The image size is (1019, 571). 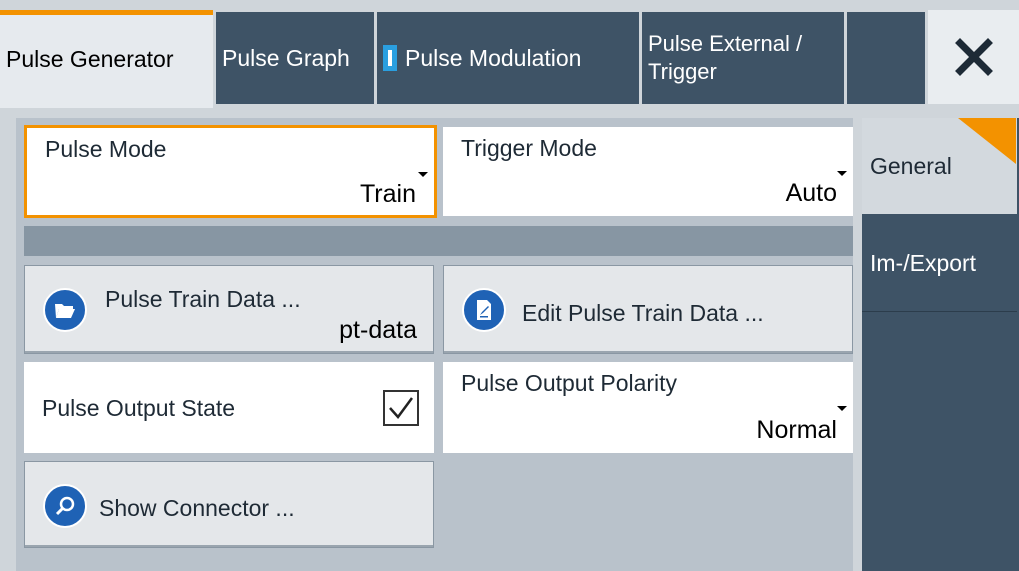 What do you see at coordinates (911, 165) in the screenshot?
I see `side-tab-label: General` at bounding box center [911, 165].